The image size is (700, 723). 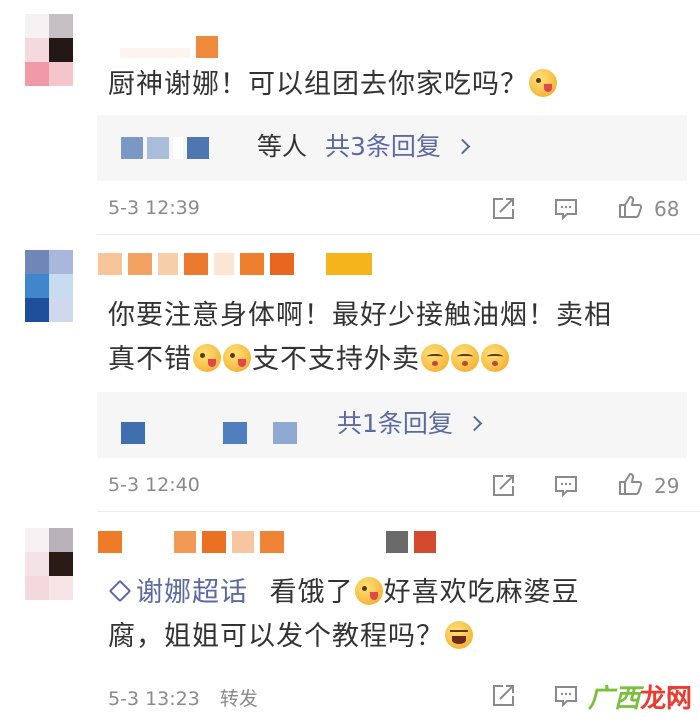 I want to click on comment-text-line2: 腐，姐姐可以发个教程吗？, so click(x=291, y=637).